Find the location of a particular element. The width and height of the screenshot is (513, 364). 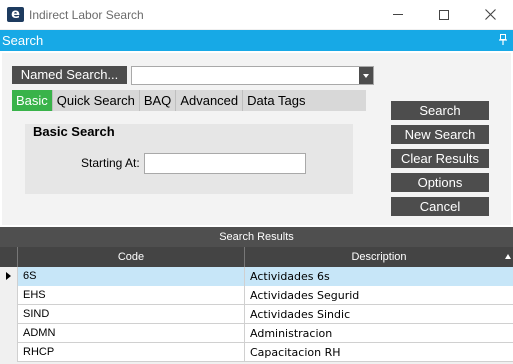

dropdown-arrow-button is located at coordinates (366, 75).